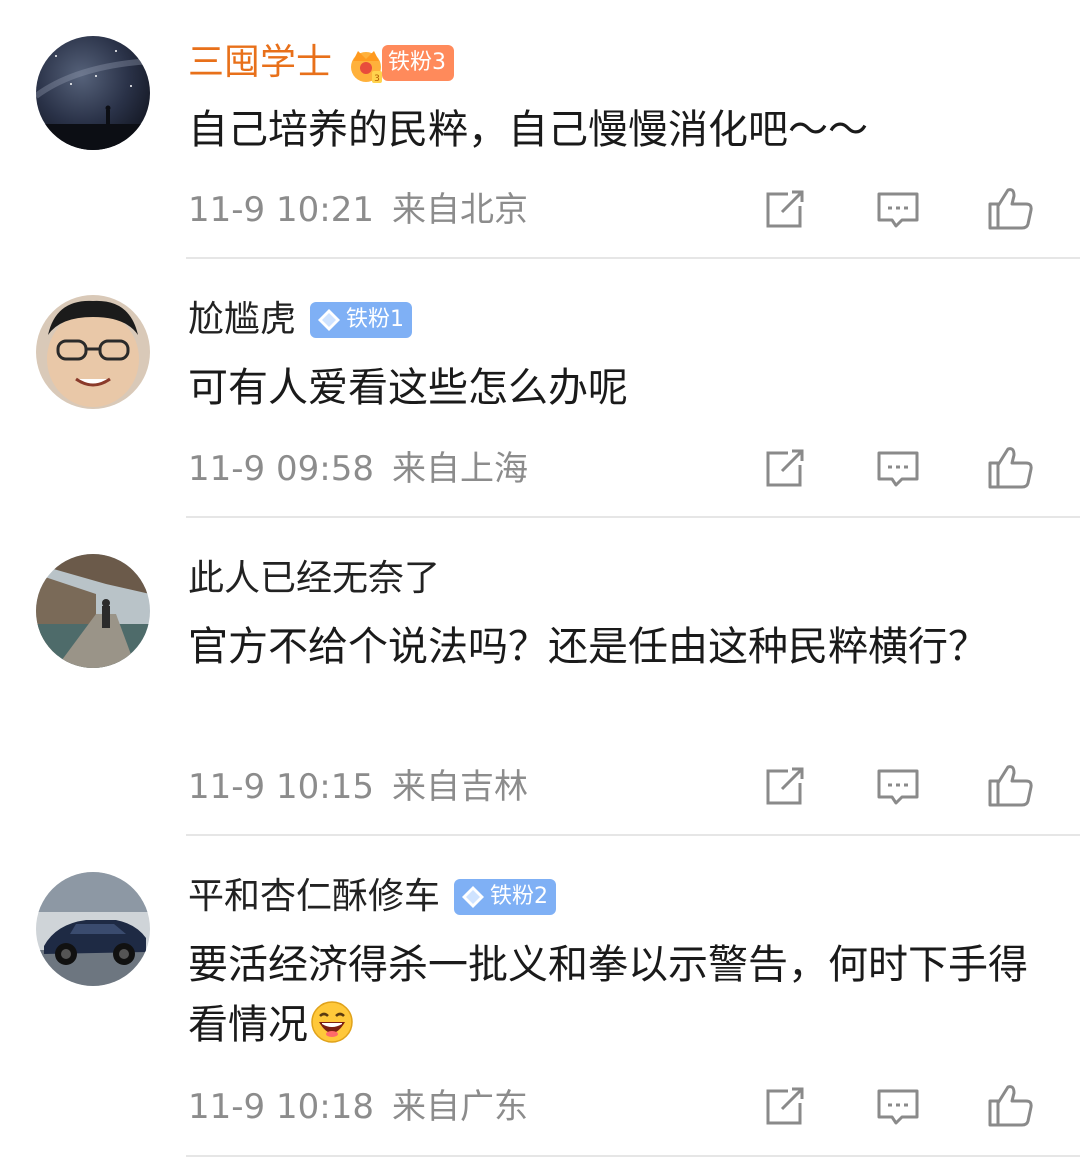  Describe the element at coordinates (281, 210) in the screenshot. I see `comment-time: 11-9 10:21` at that location.